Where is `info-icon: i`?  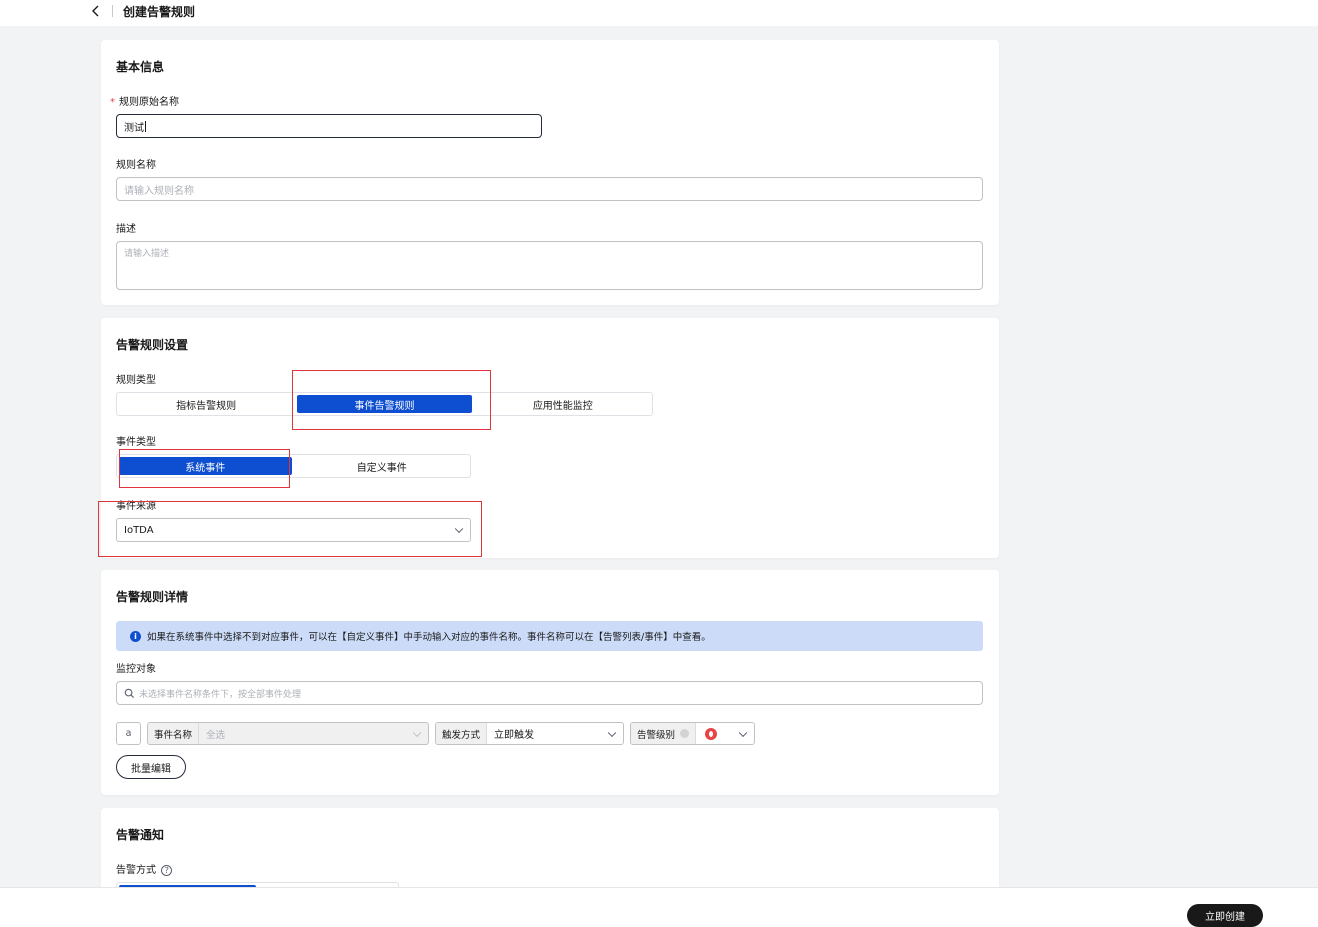
info-icon: i is located at coordinates (135, 636).